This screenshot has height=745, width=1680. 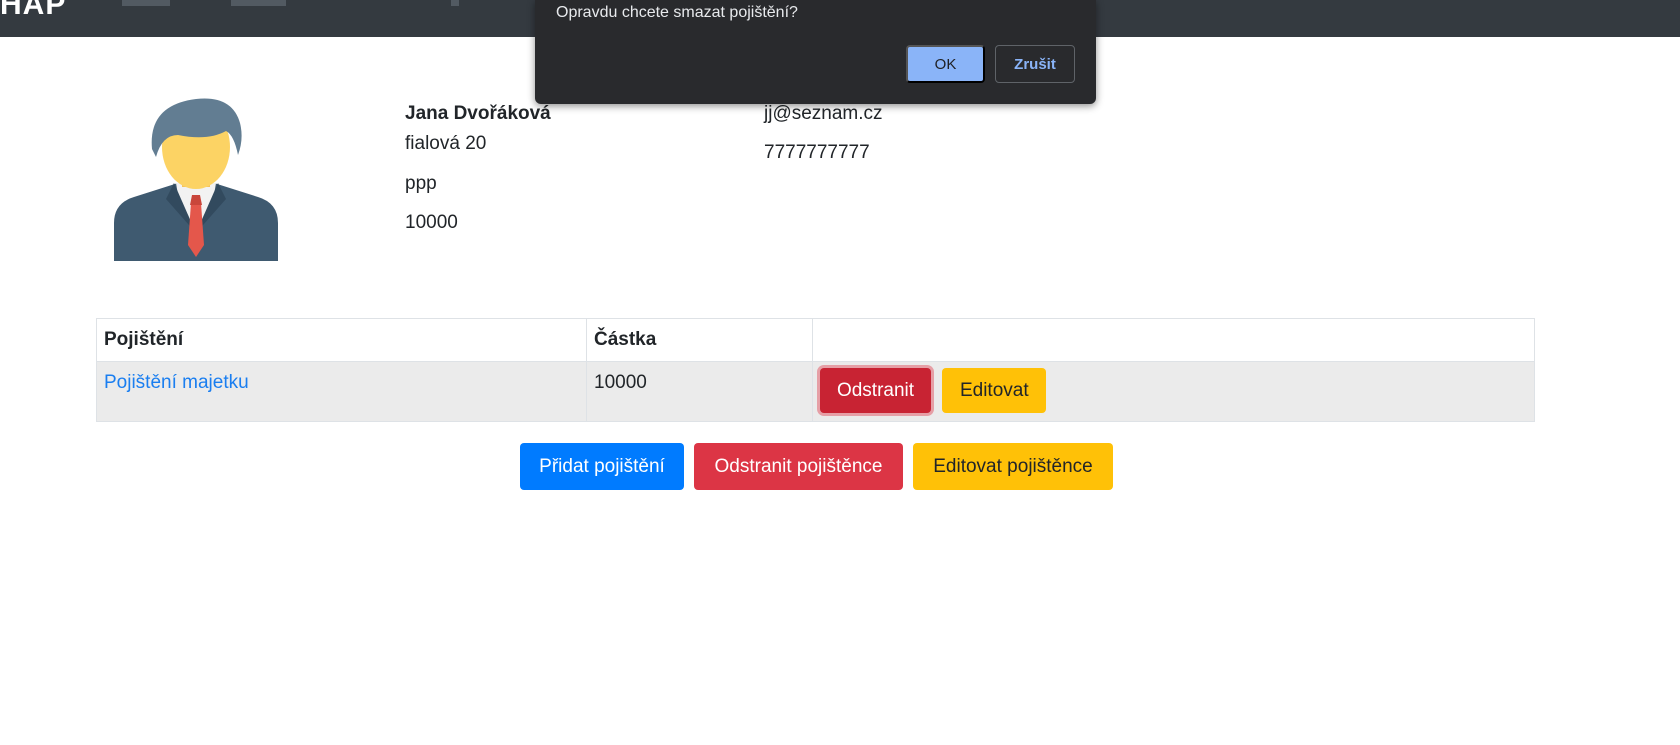 I want to click on column-header-insurance: Pojištění, so click(x=341, y=340).